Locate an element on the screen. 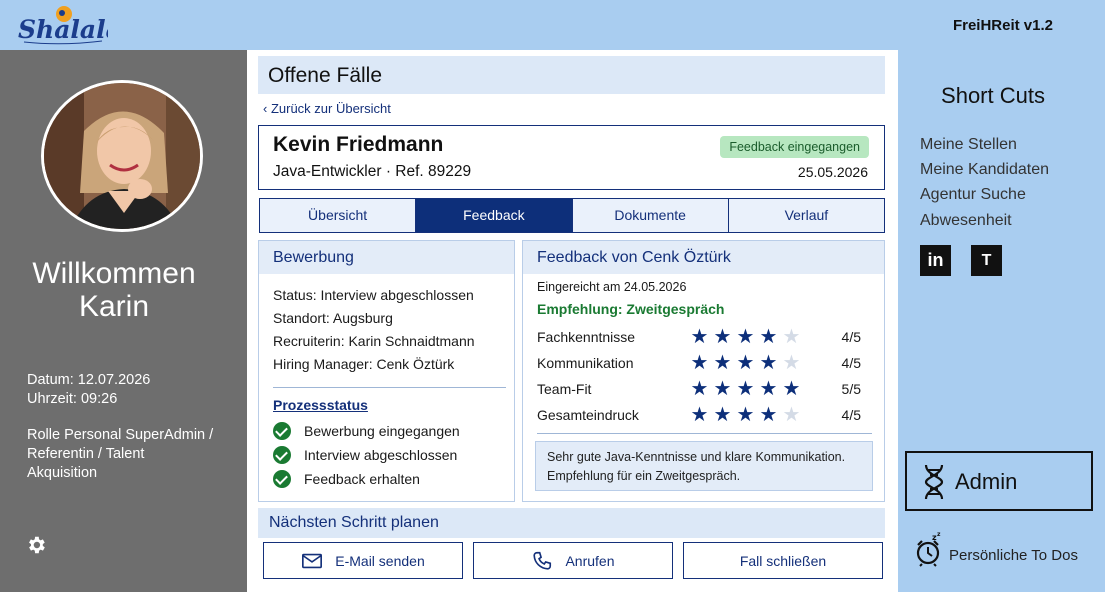 This screenshot has height=592, width=1105. rating-row: Fachkenntnisse ★ ★ ★ ★ ★ 4/5 is located at coordinates (702, 338).